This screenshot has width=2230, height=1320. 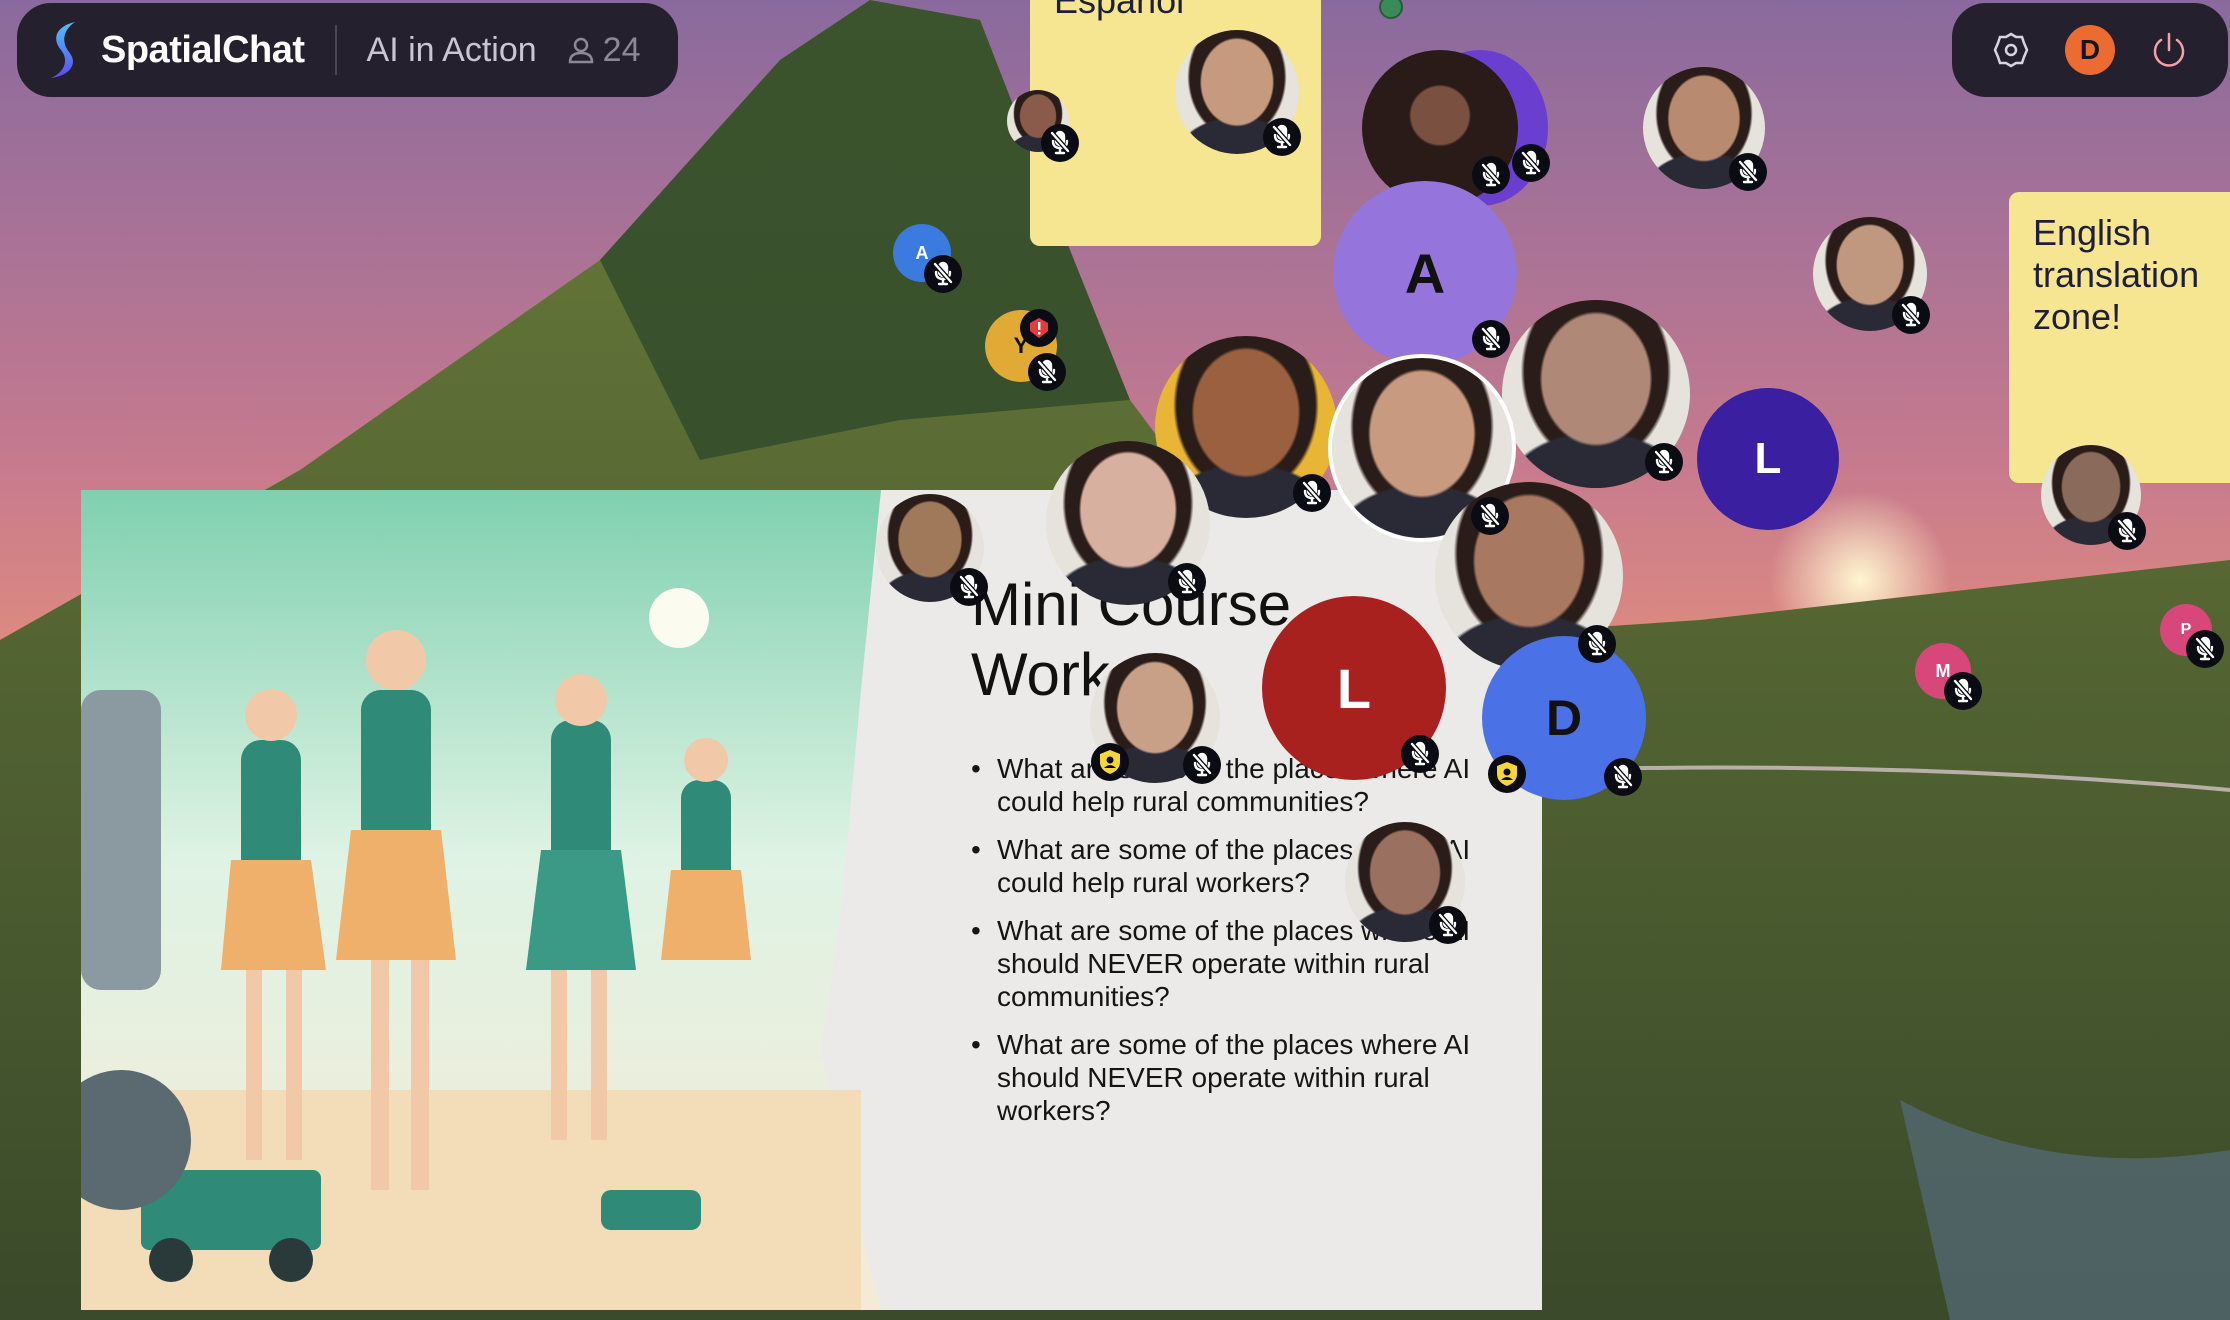 I want to click on note-text: Español, so click(x=1119, y=10).